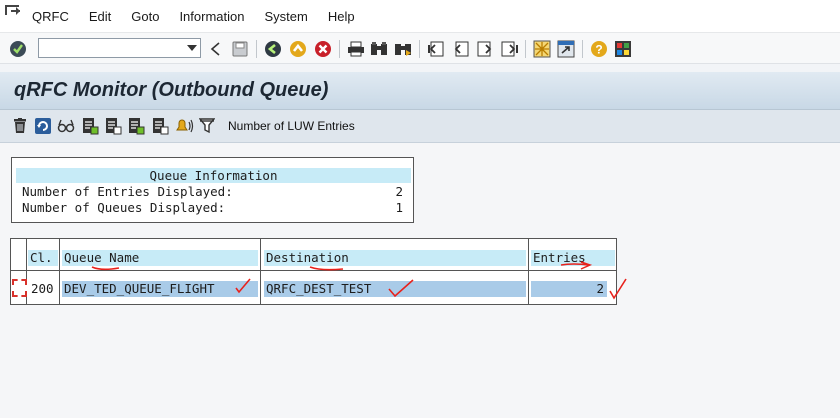 The image size is (840, 418). I want to click on standard-toolbar: ?, so click(420, 48).